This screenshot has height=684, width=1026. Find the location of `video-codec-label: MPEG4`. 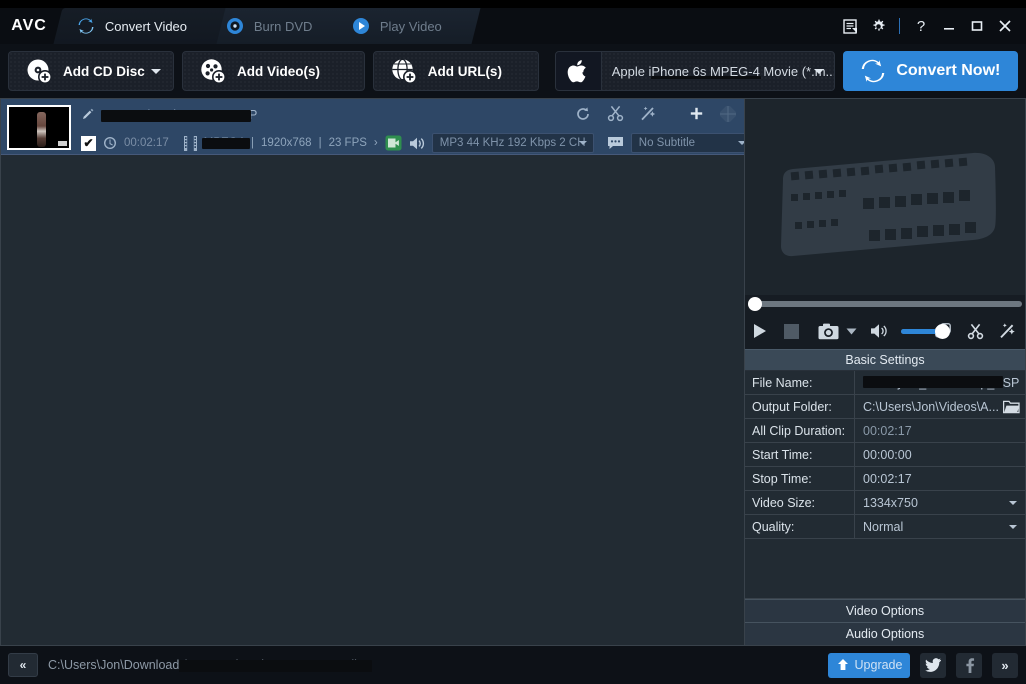

video-codec-label: MPEG4 is located at coordinates (225, 143).